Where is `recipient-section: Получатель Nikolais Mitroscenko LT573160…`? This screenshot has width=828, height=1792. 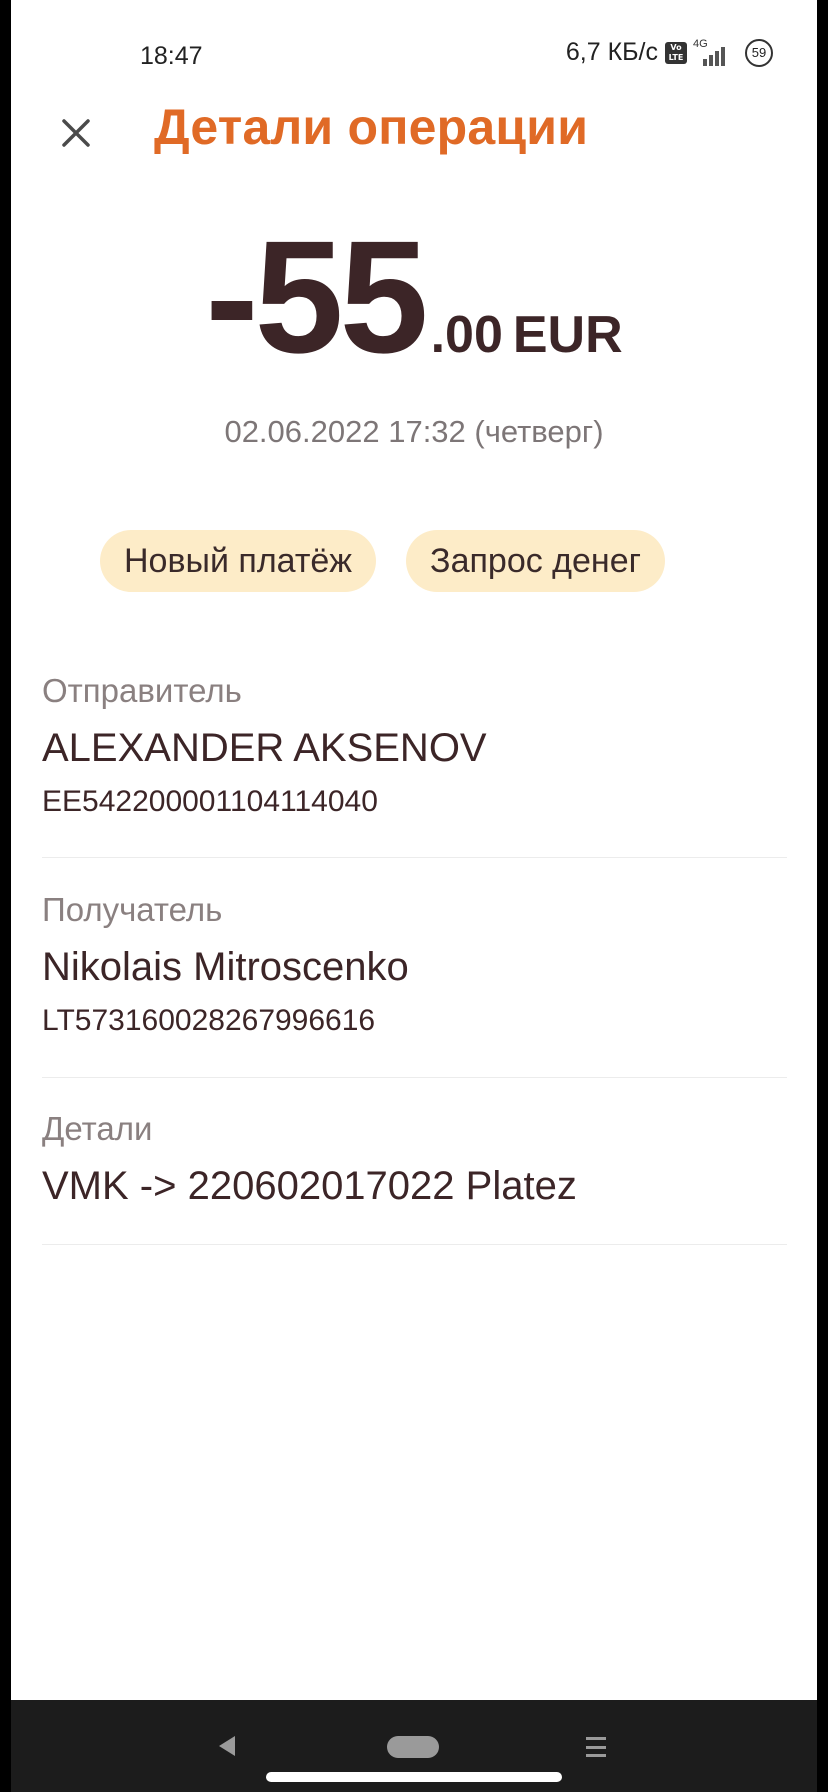 recipient-section: Получатель Nikolais Mitroscenko LT573160… is located at coordinates (414, 984).